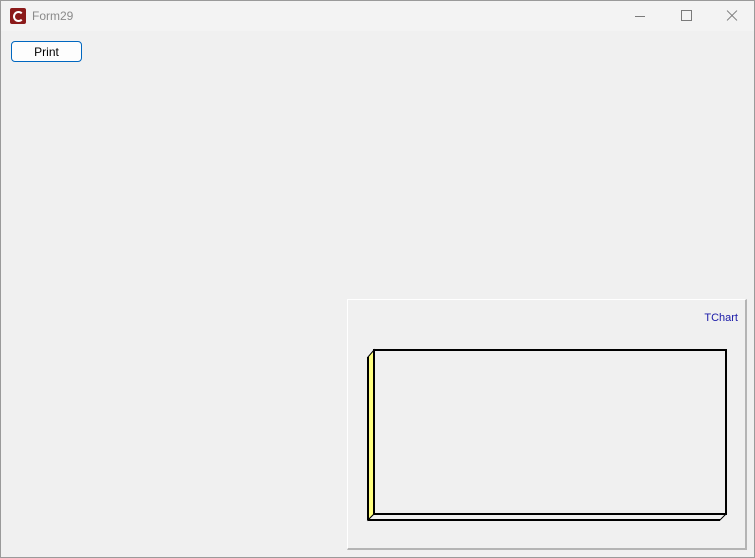 The height and width of the screenshot is (558, 755). I want to click on chart-back-wall, so click(550, 432).